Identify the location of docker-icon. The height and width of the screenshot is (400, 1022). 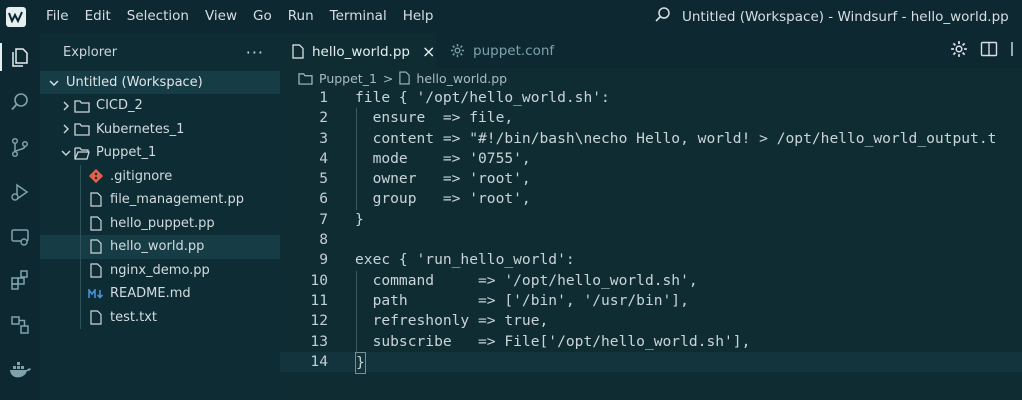
(20, 370).